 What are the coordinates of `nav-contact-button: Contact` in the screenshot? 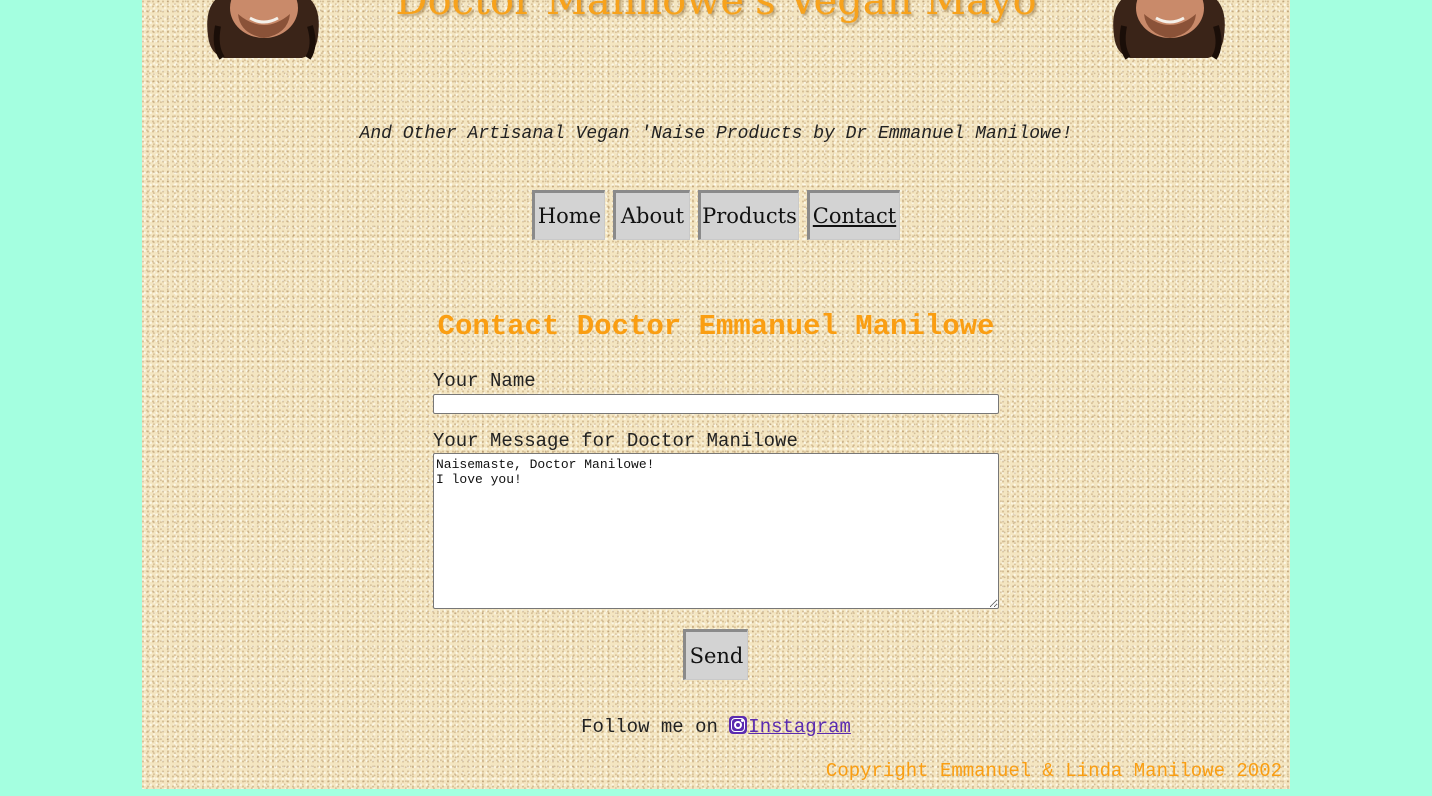 It's located at (853, 215).